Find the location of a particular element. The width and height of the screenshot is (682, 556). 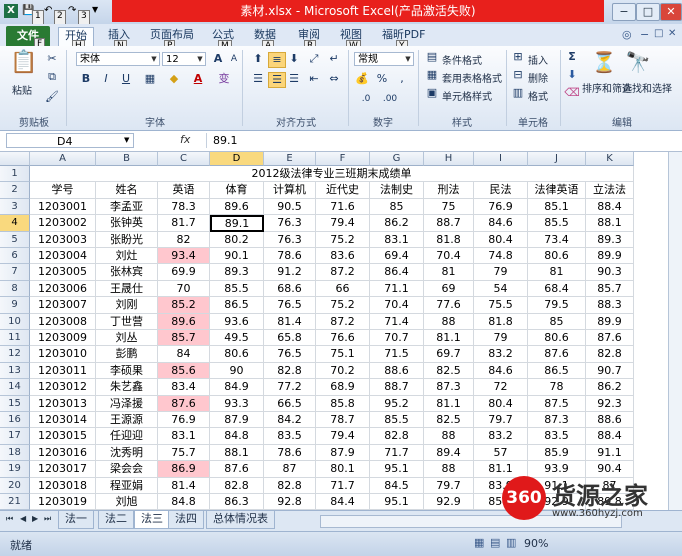

sheet-title: 2012级法律专业三班期末成绩单 is located at coordinates (332, 174).